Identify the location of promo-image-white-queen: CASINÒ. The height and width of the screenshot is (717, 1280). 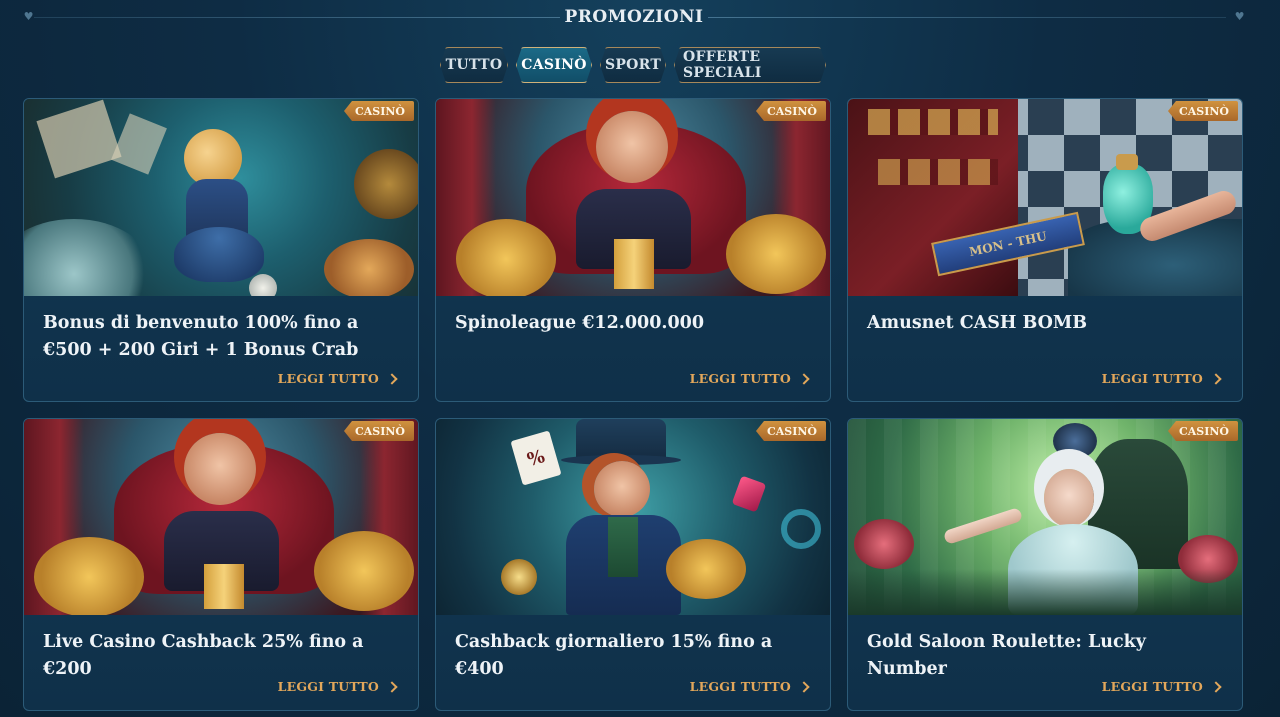
(1045, 517).